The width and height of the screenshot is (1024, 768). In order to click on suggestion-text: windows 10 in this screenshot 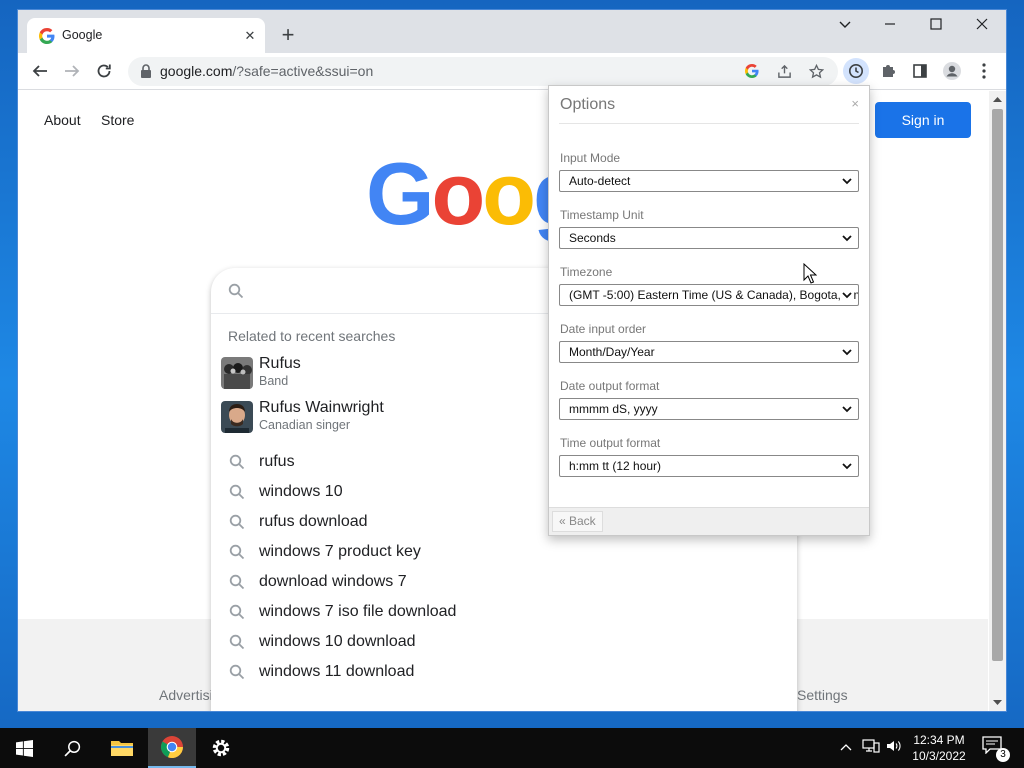, I will do `click(301, 491)`.